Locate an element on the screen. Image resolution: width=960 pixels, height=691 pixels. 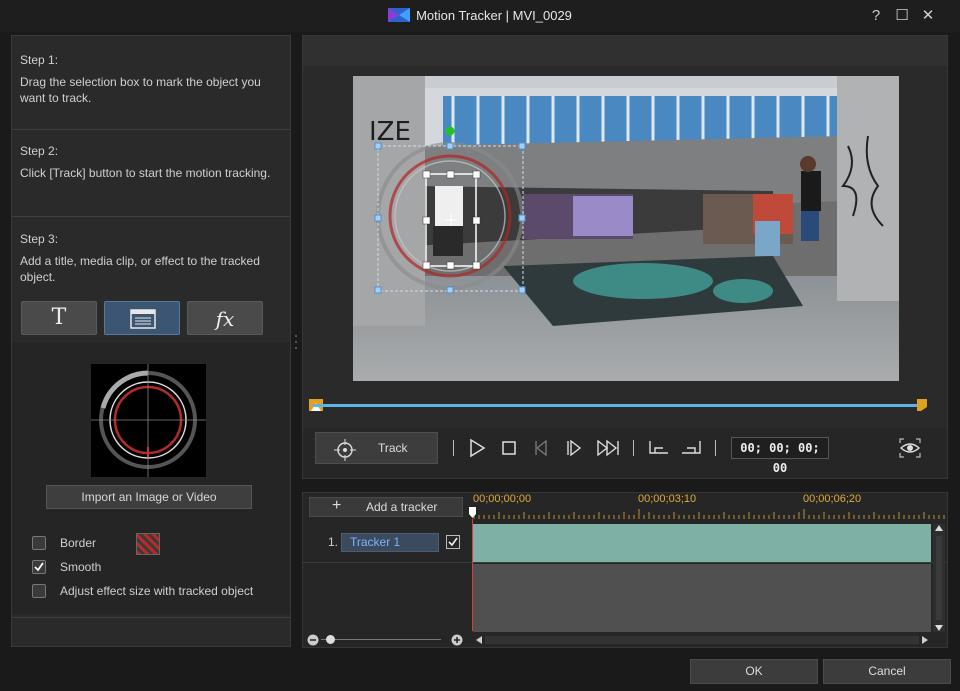
add-tracker-button: + Add a tracker is located at coordinates (386, 507).